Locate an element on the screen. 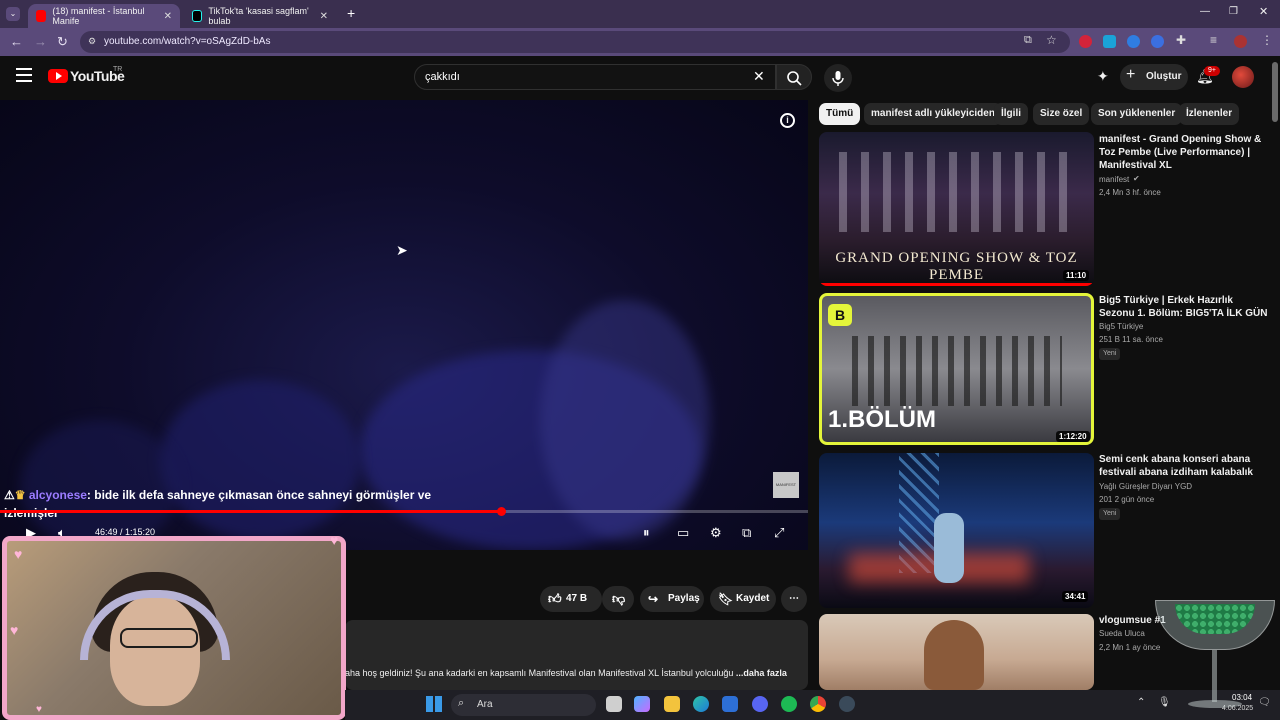 The height and width of the screenshot is (720, 1280). extensions-puzzle-icon: ✚ is located at coordinates (1181, 40).